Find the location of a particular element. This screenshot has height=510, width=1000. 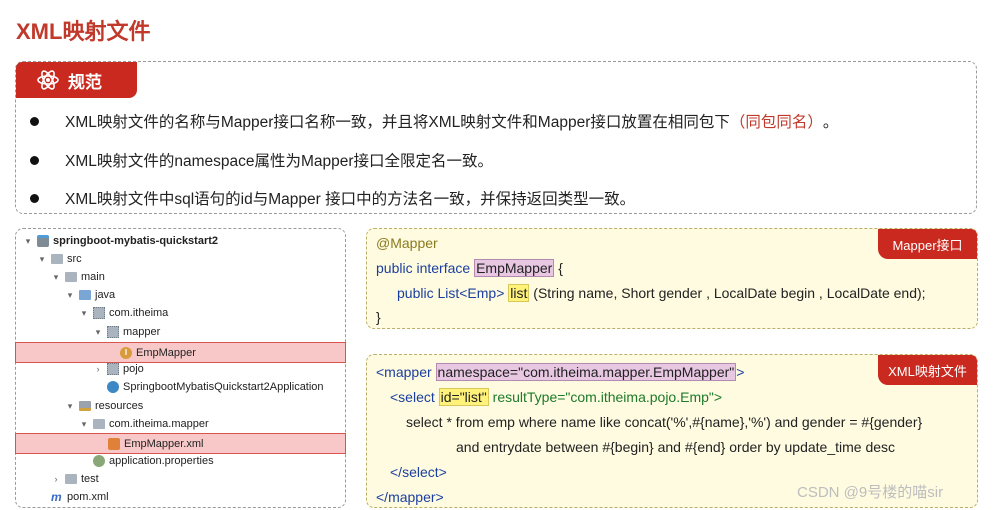

tree-item-mapper-package: ▾ mapper is located at coordinates (180, 332).